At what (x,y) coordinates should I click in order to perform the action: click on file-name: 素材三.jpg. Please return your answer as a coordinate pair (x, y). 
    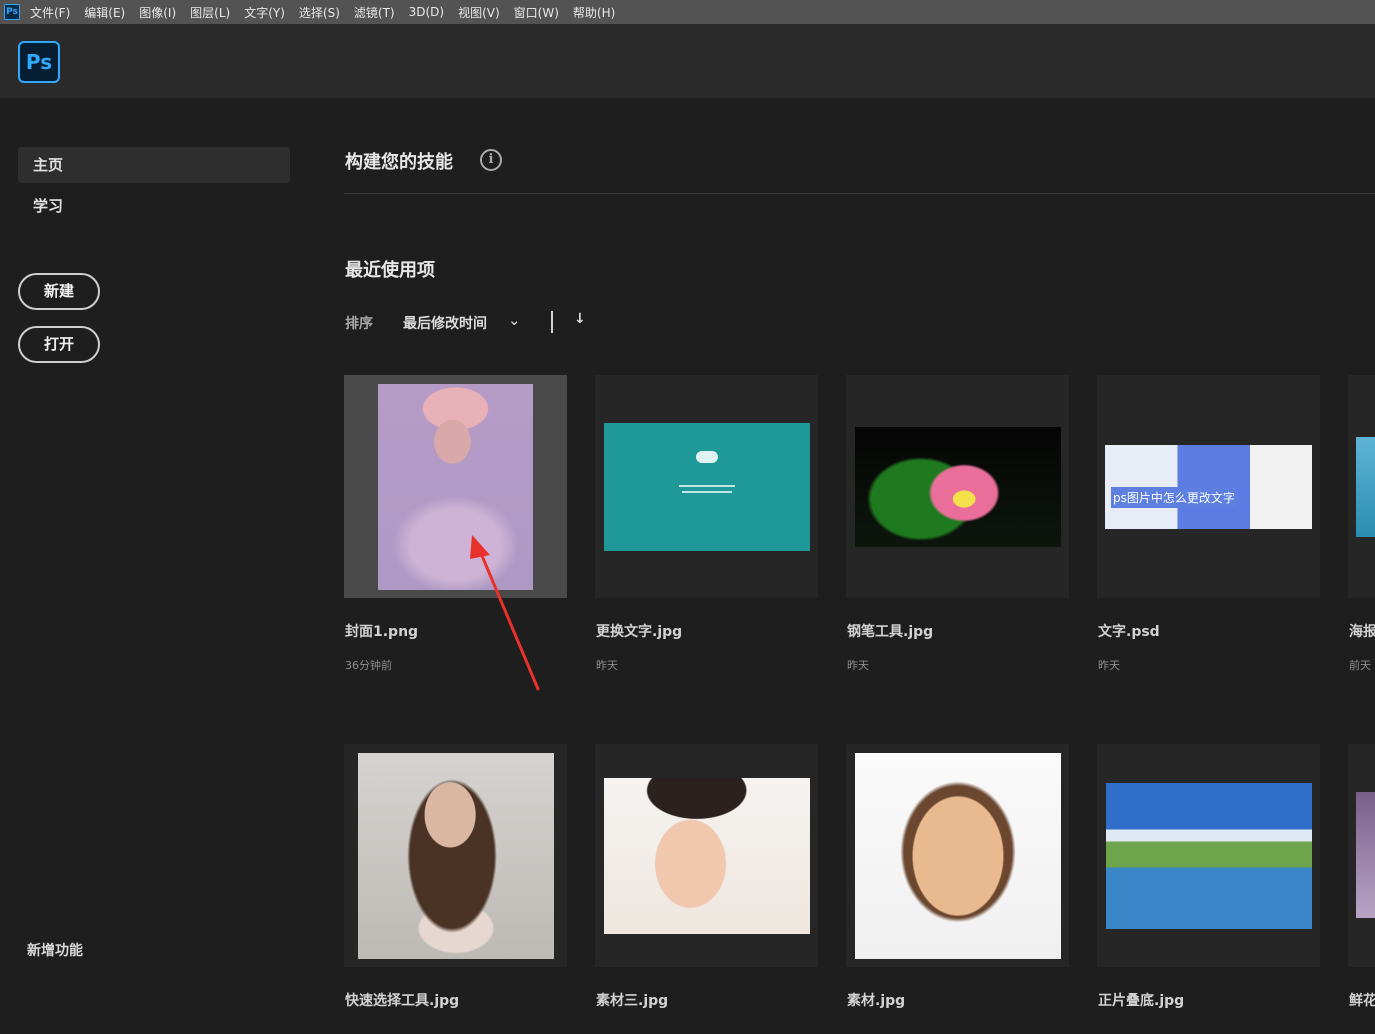
    Looking at the image, I should click on (632, 1001).